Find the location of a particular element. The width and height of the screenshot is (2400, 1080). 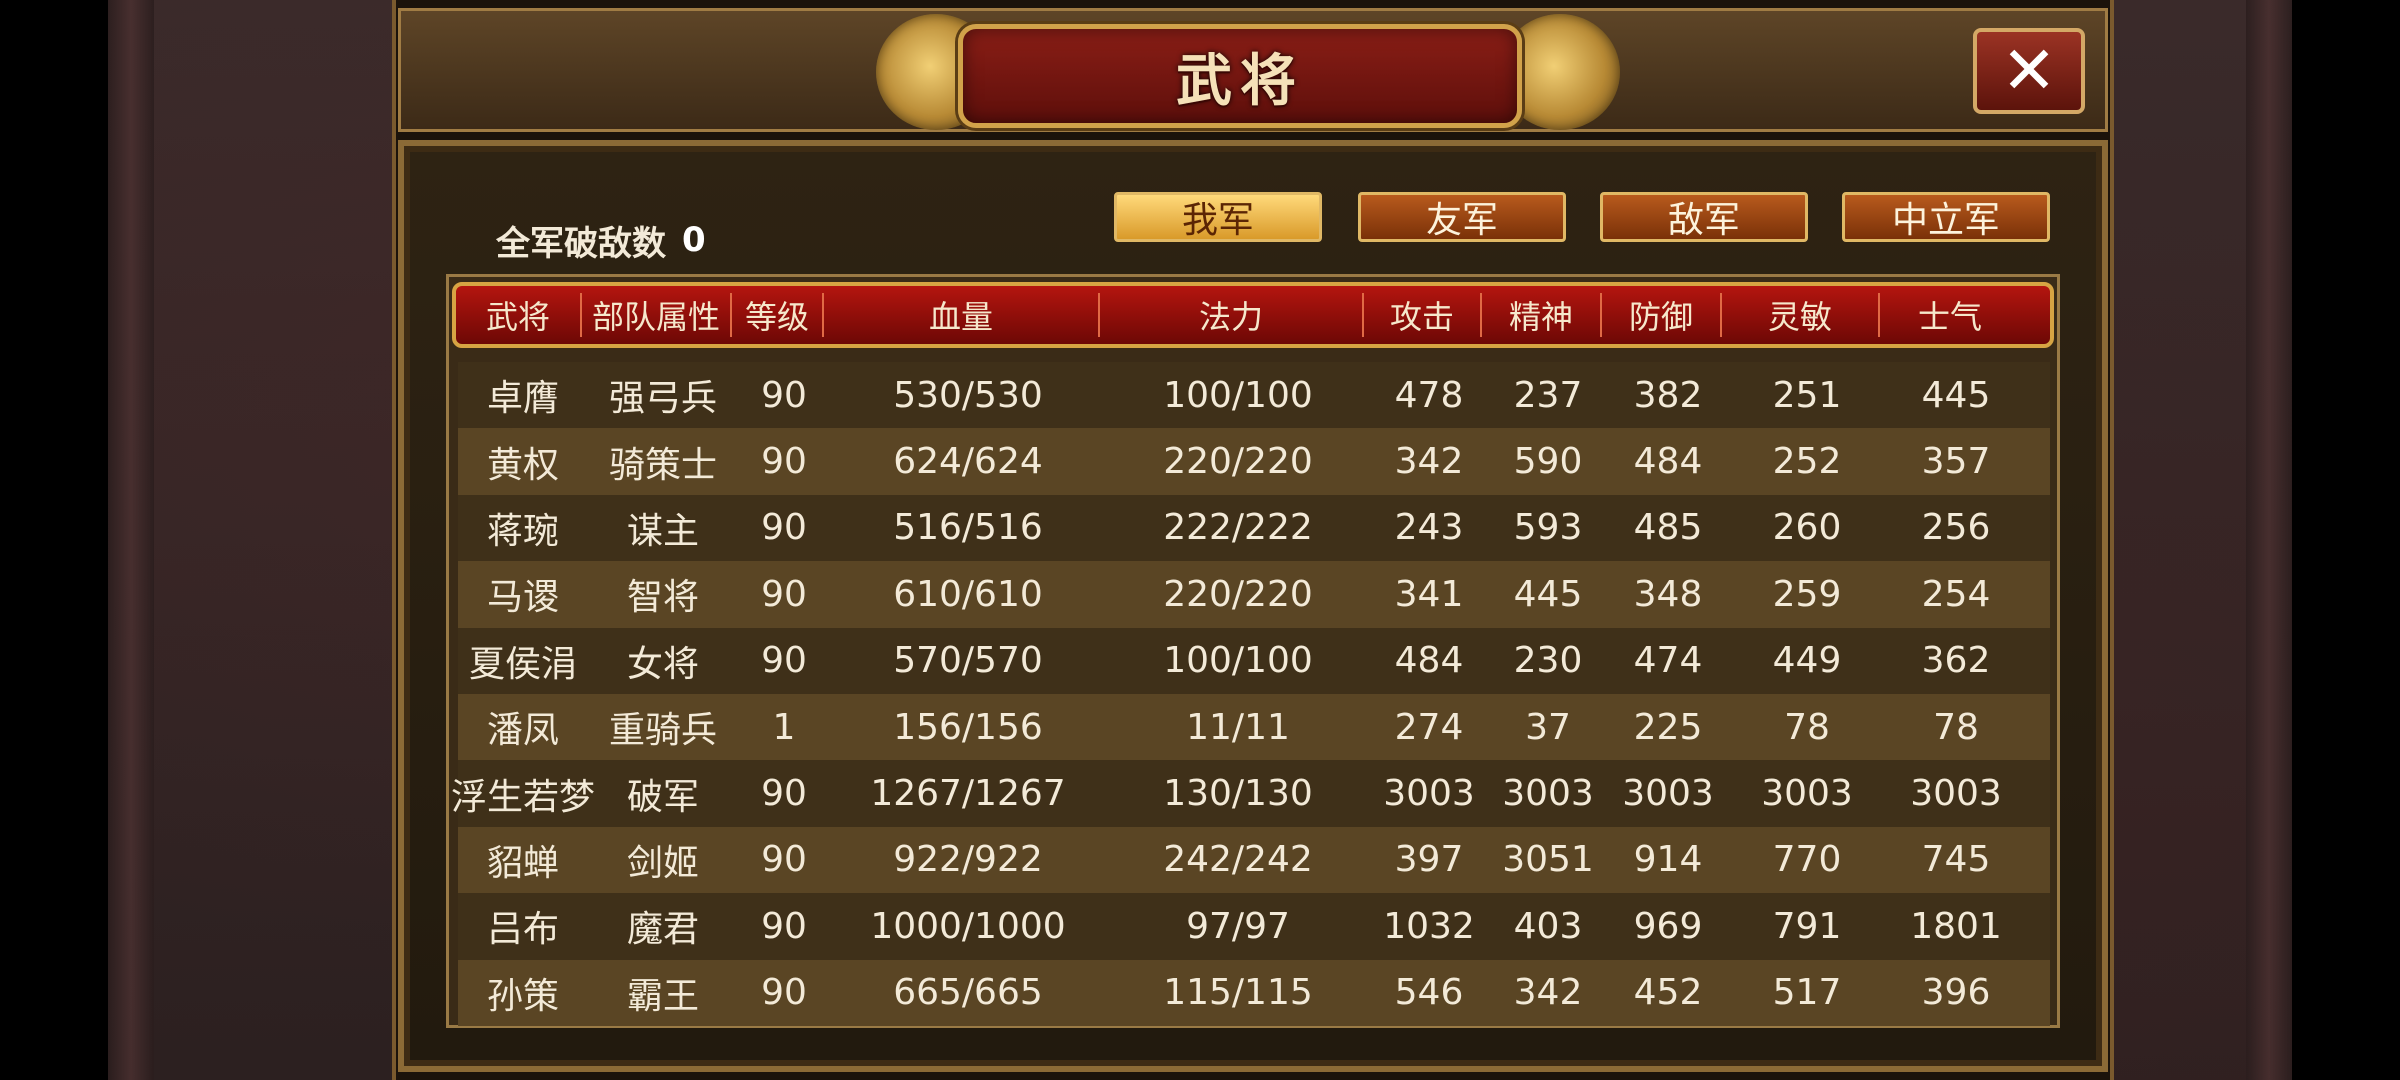

cell-general-name: 黄权 is located at coordinates (522, 465).